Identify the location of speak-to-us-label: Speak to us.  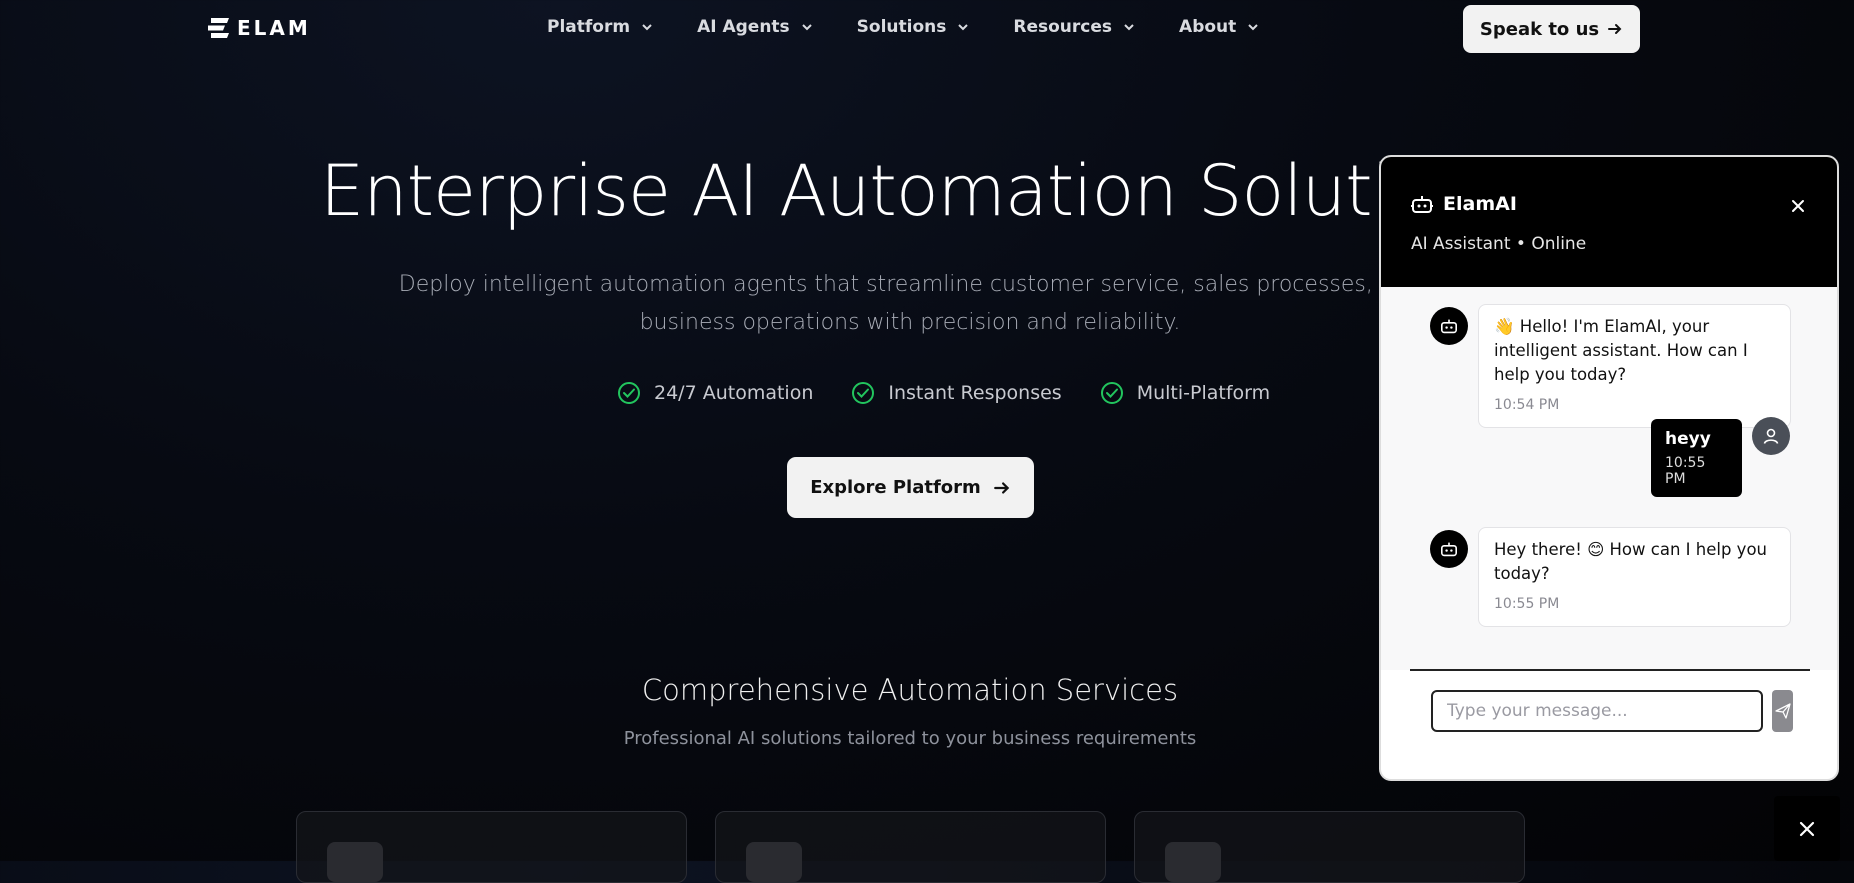
(1539, 29).